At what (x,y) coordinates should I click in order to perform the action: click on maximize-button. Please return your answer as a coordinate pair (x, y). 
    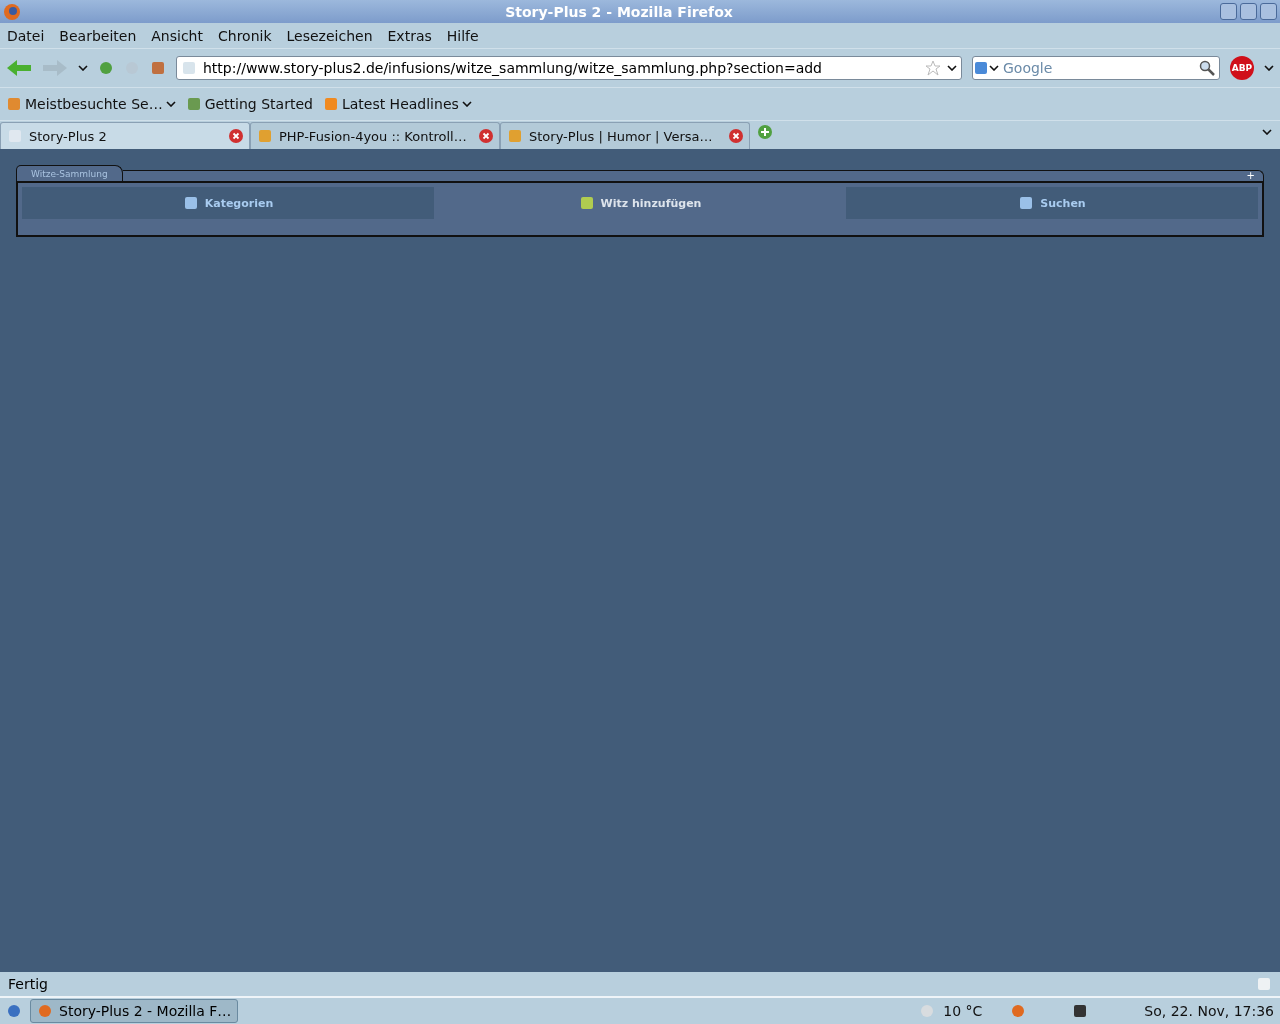
    Looking at the image, I should click on (1248, 11).